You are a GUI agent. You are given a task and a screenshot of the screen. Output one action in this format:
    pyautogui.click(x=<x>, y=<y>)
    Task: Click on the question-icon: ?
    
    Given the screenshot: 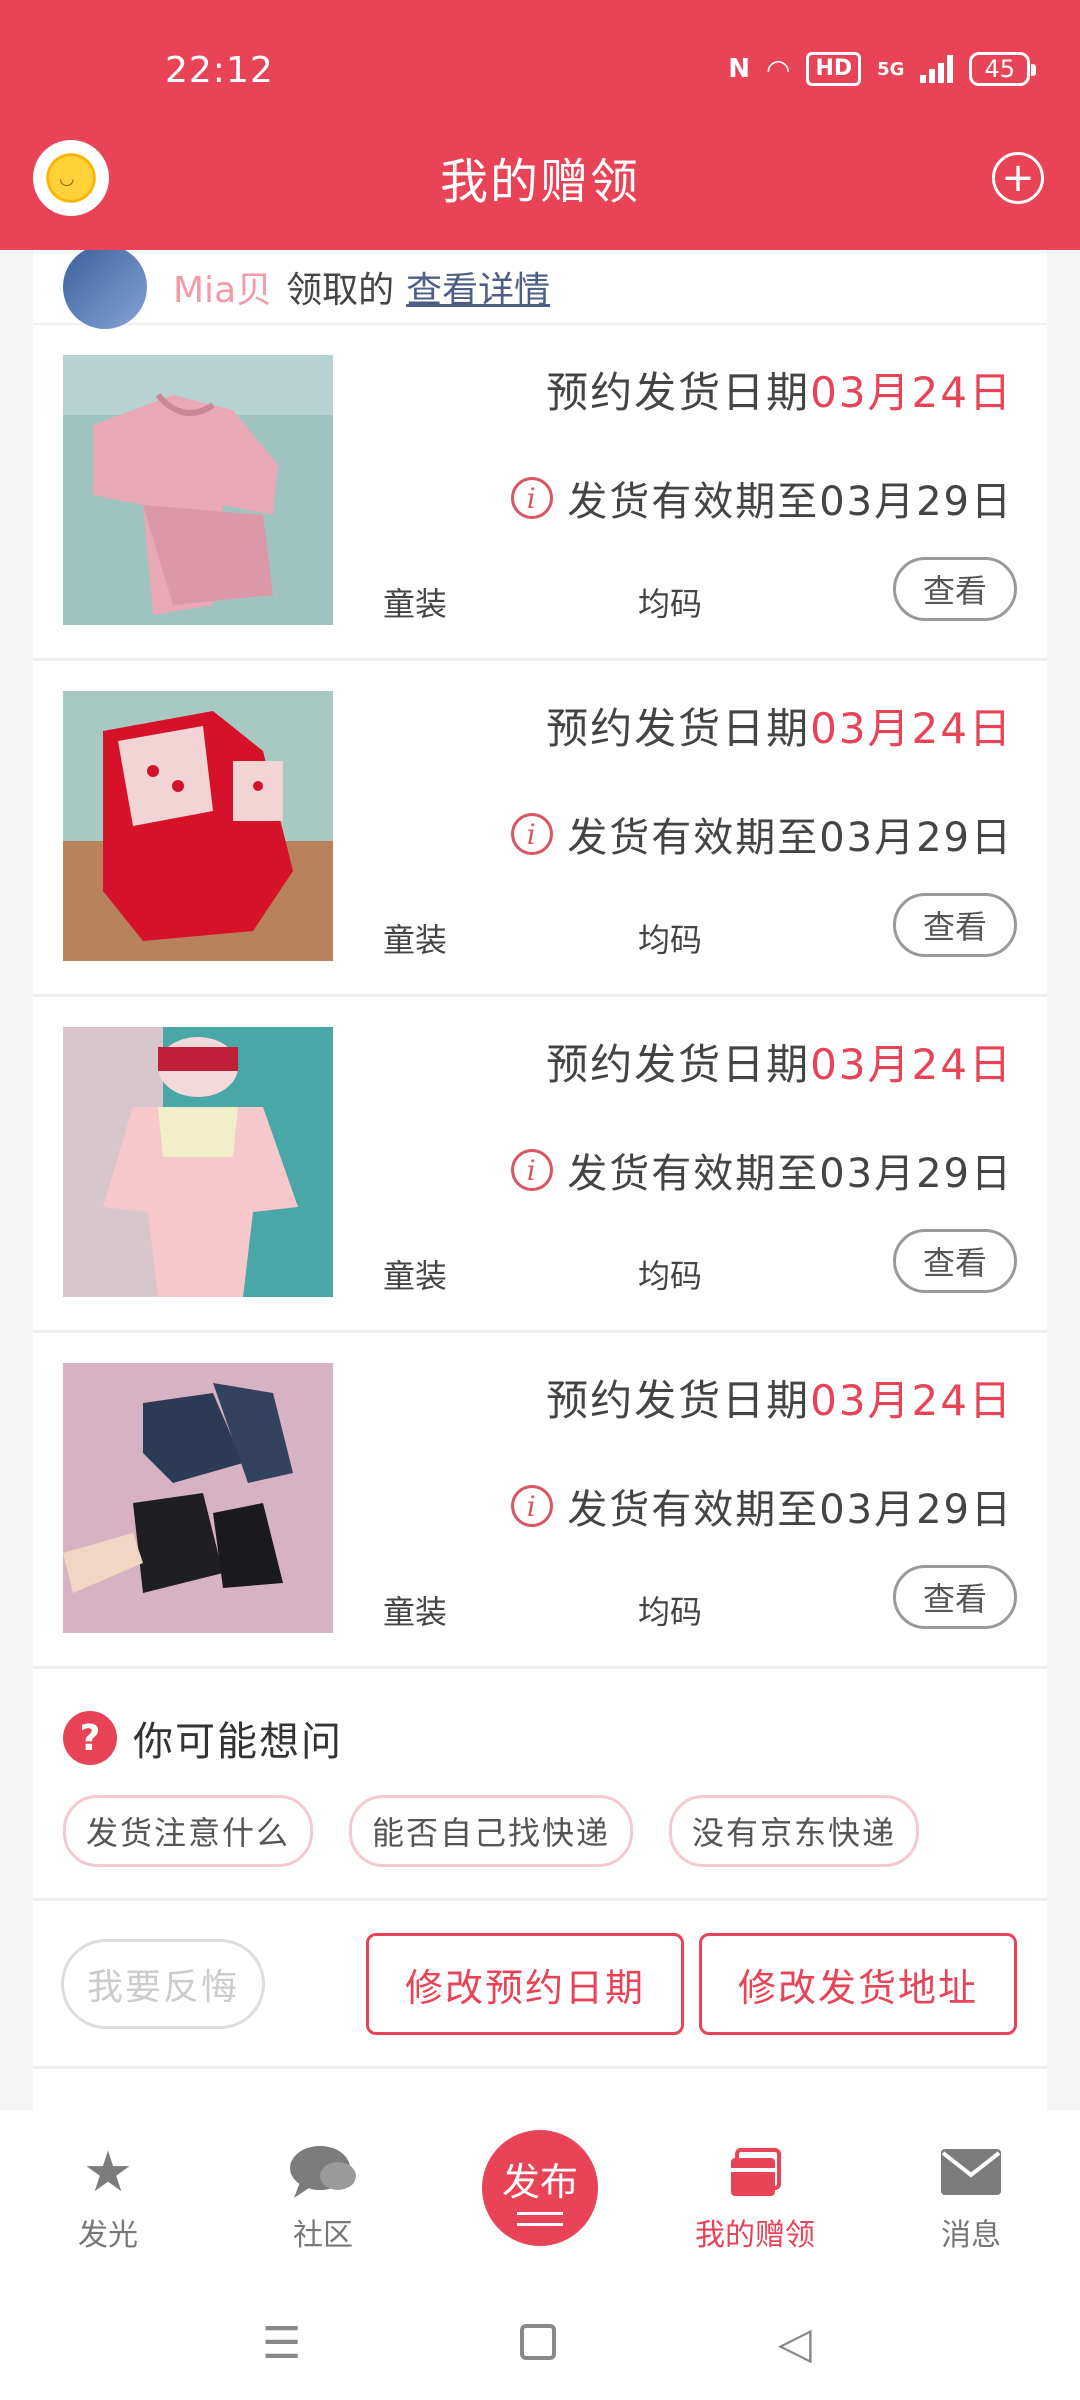 What is the action you would take?
    pyautogui.click(x=90, y=1738)
    